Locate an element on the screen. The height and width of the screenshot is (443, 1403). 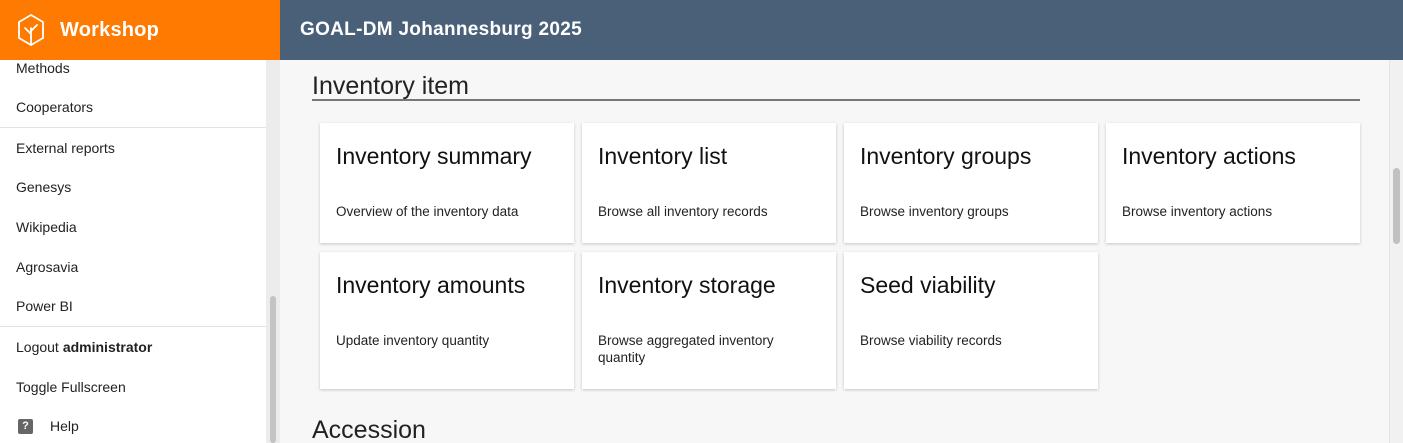
sidebar-item-label: Logout is located at coordinates (37, 346).